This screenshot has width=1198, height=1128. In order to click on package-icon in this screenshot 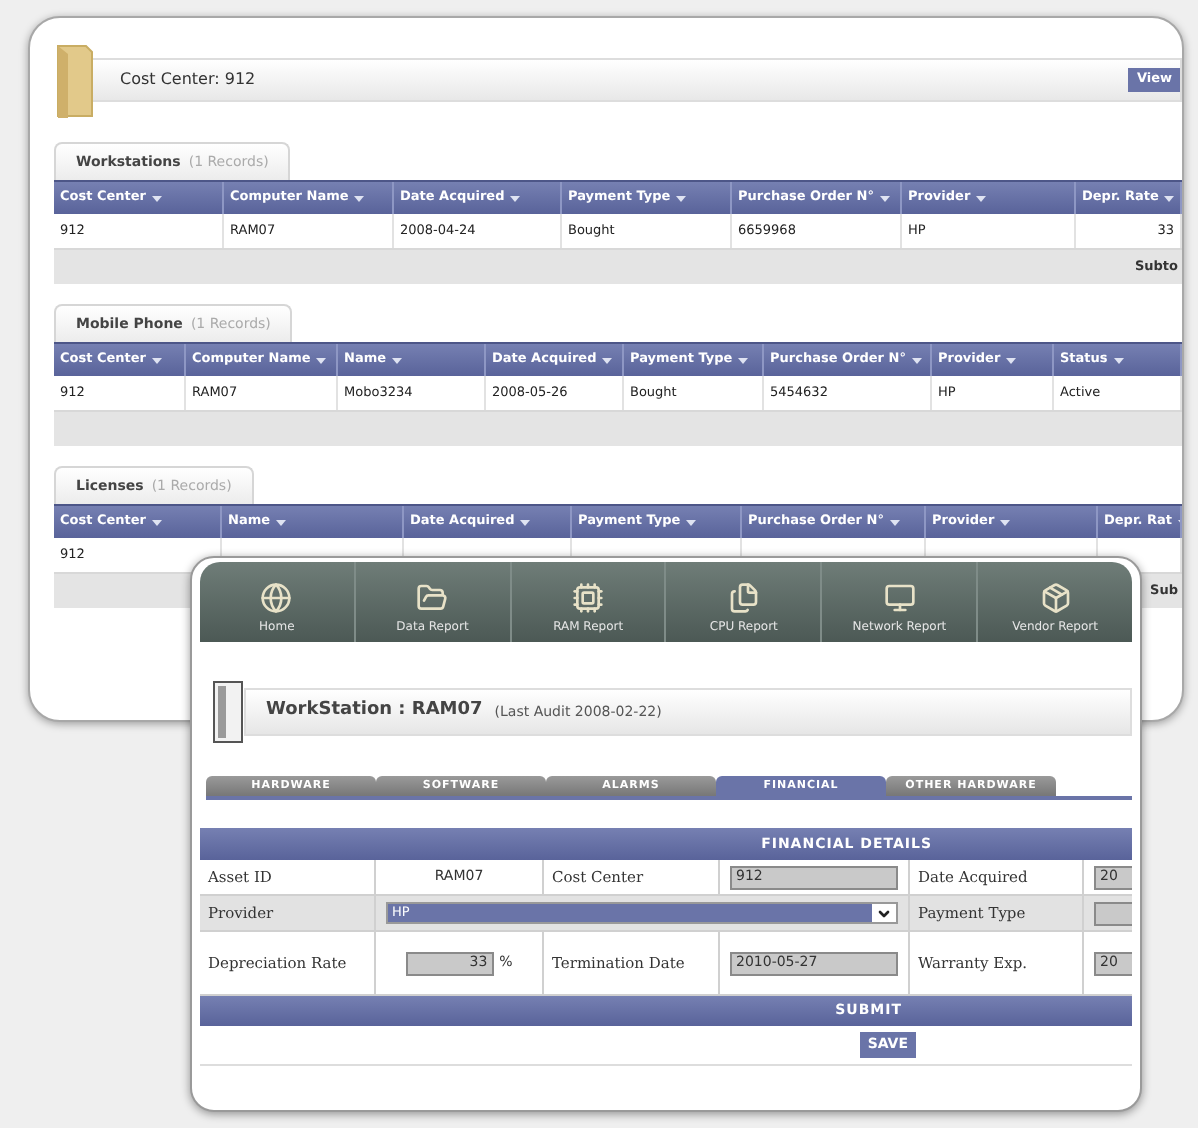, I will do `click(1055, 598)`.